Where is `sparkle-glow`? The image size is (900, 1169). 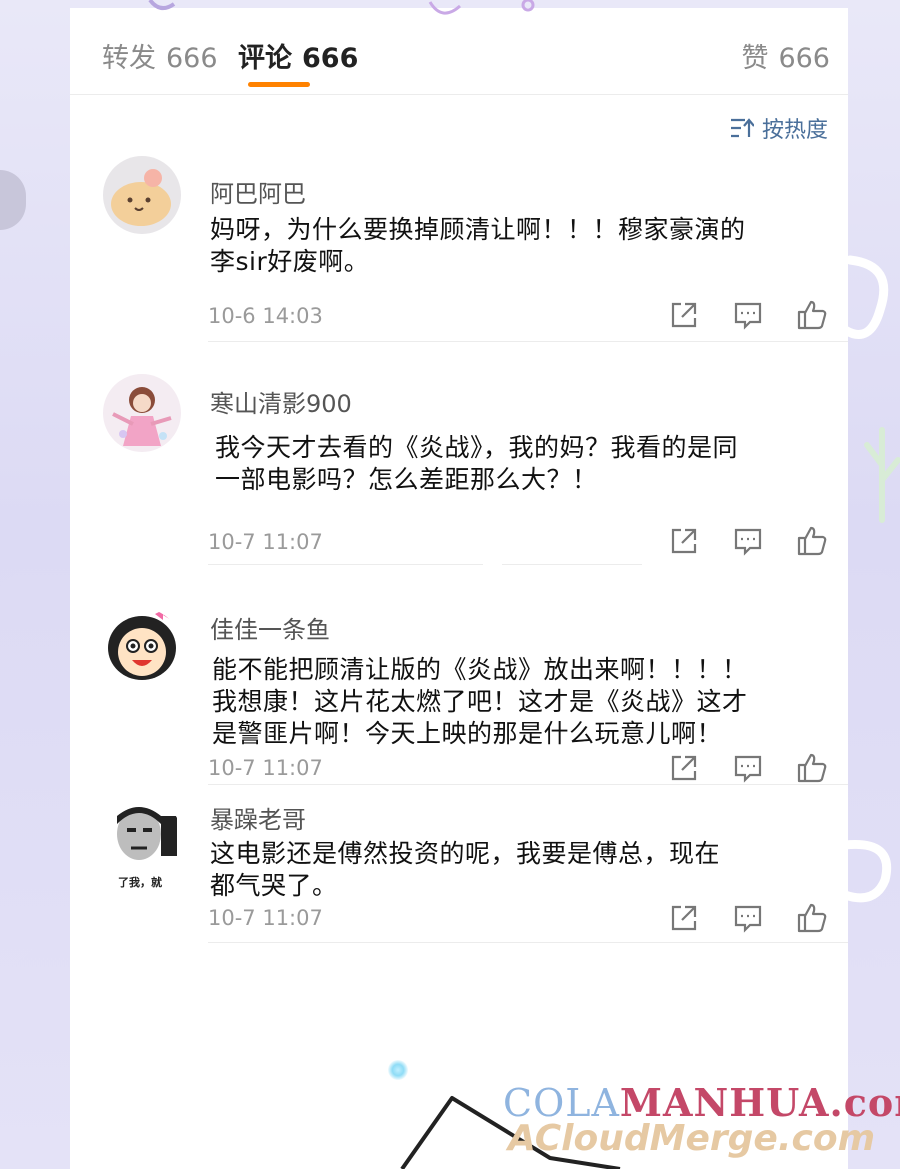 sparkle-glow is located at coordinates (398, 1070).